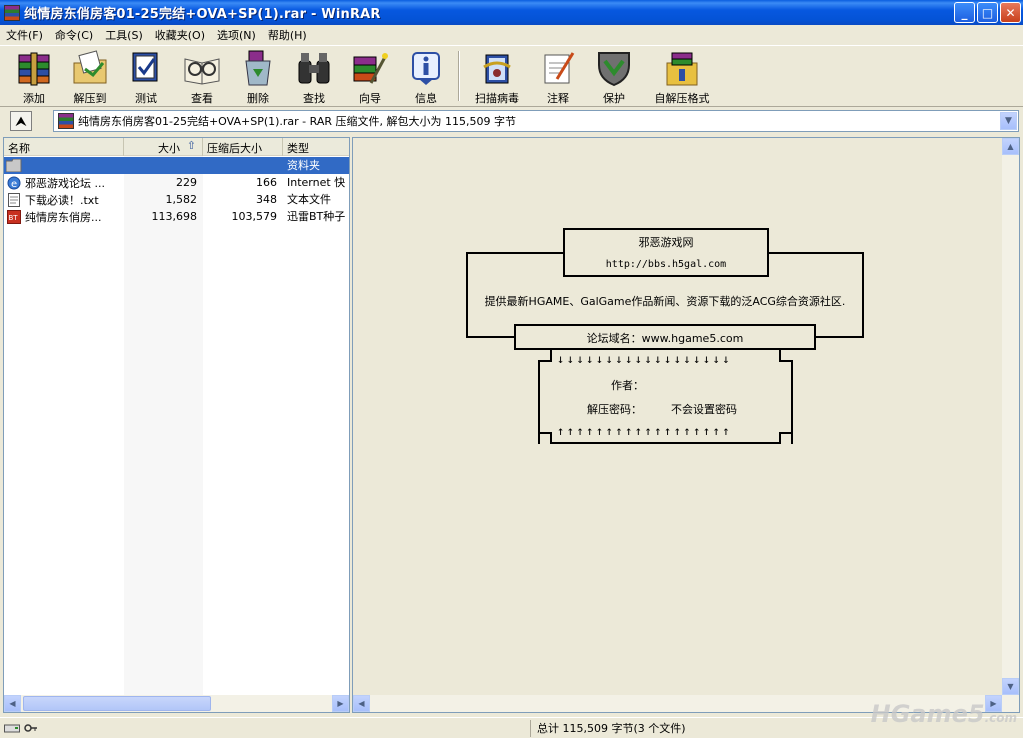 The width and height of the screenshot is (1023, 738). I want to click on file-size: 1,582, so click(181, 199).